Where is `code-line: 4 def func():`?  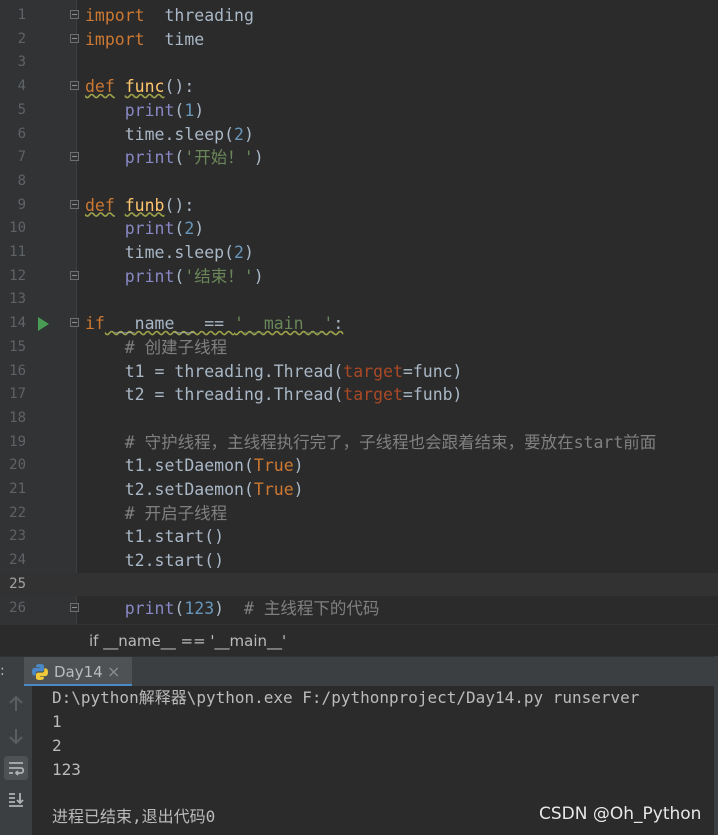
code-line: 4 def func(): is located at coordinates (359, 87).